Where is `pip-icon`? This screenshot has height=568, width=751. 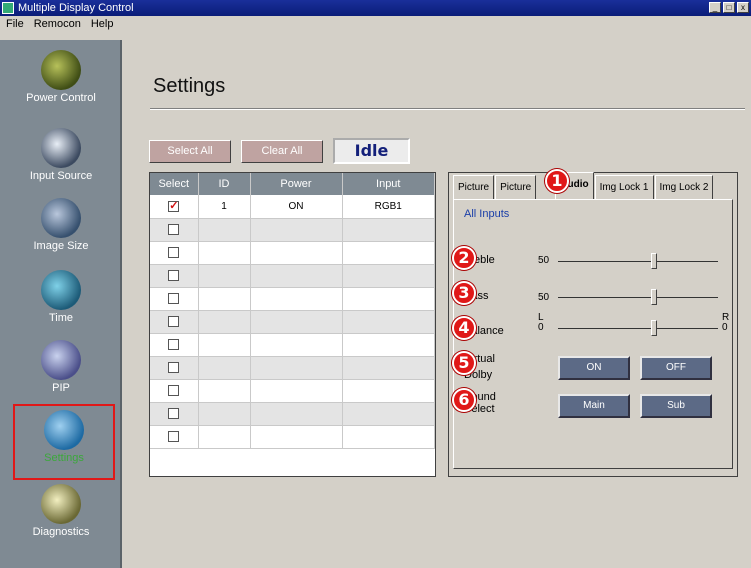 pip-icon is located at coordinates (61, 360).